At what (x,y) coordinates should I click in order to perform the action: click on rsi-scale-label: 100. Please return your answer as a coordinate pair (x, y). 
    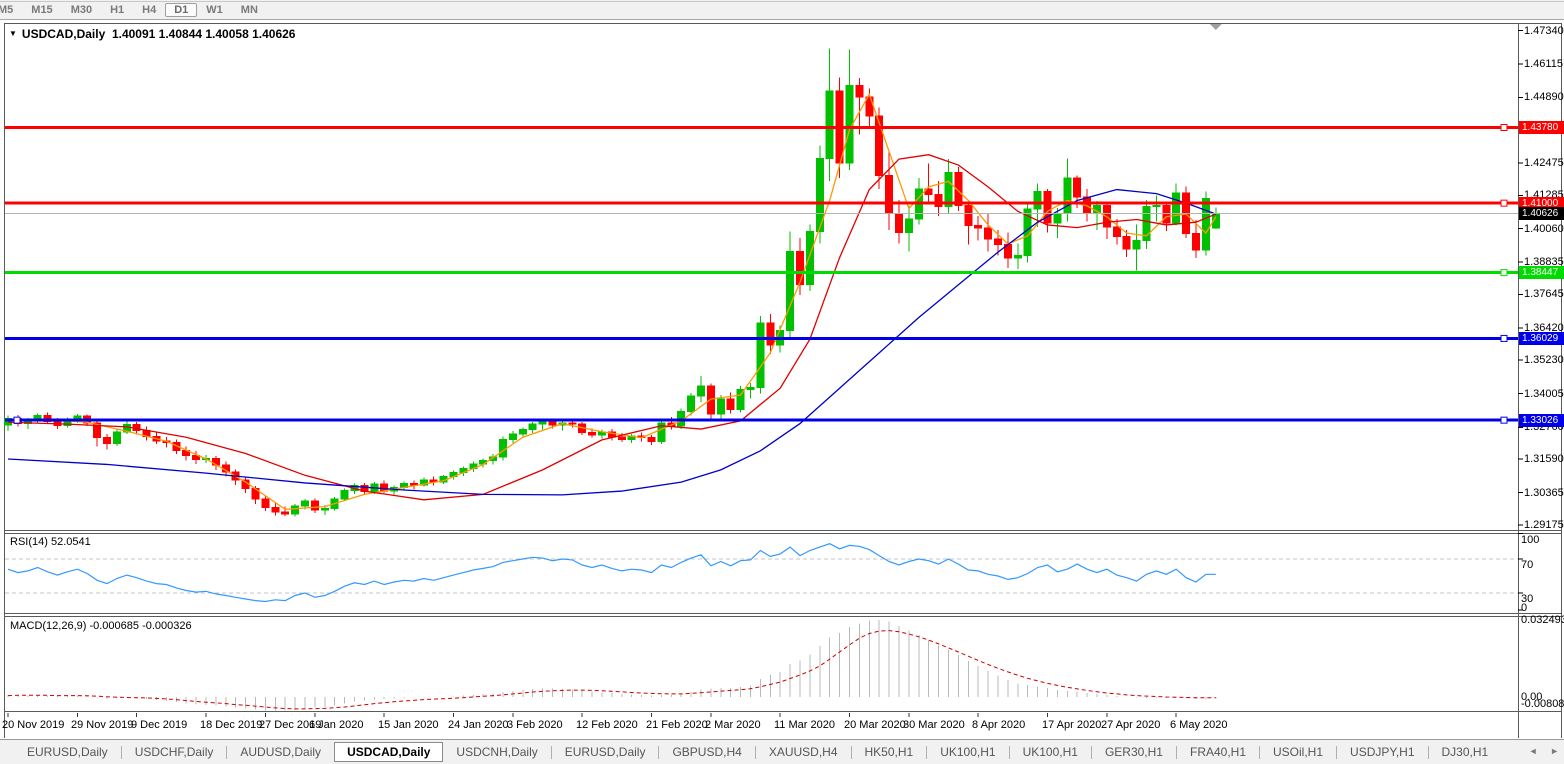
    Looking at the image, I should click on (1530, 540).